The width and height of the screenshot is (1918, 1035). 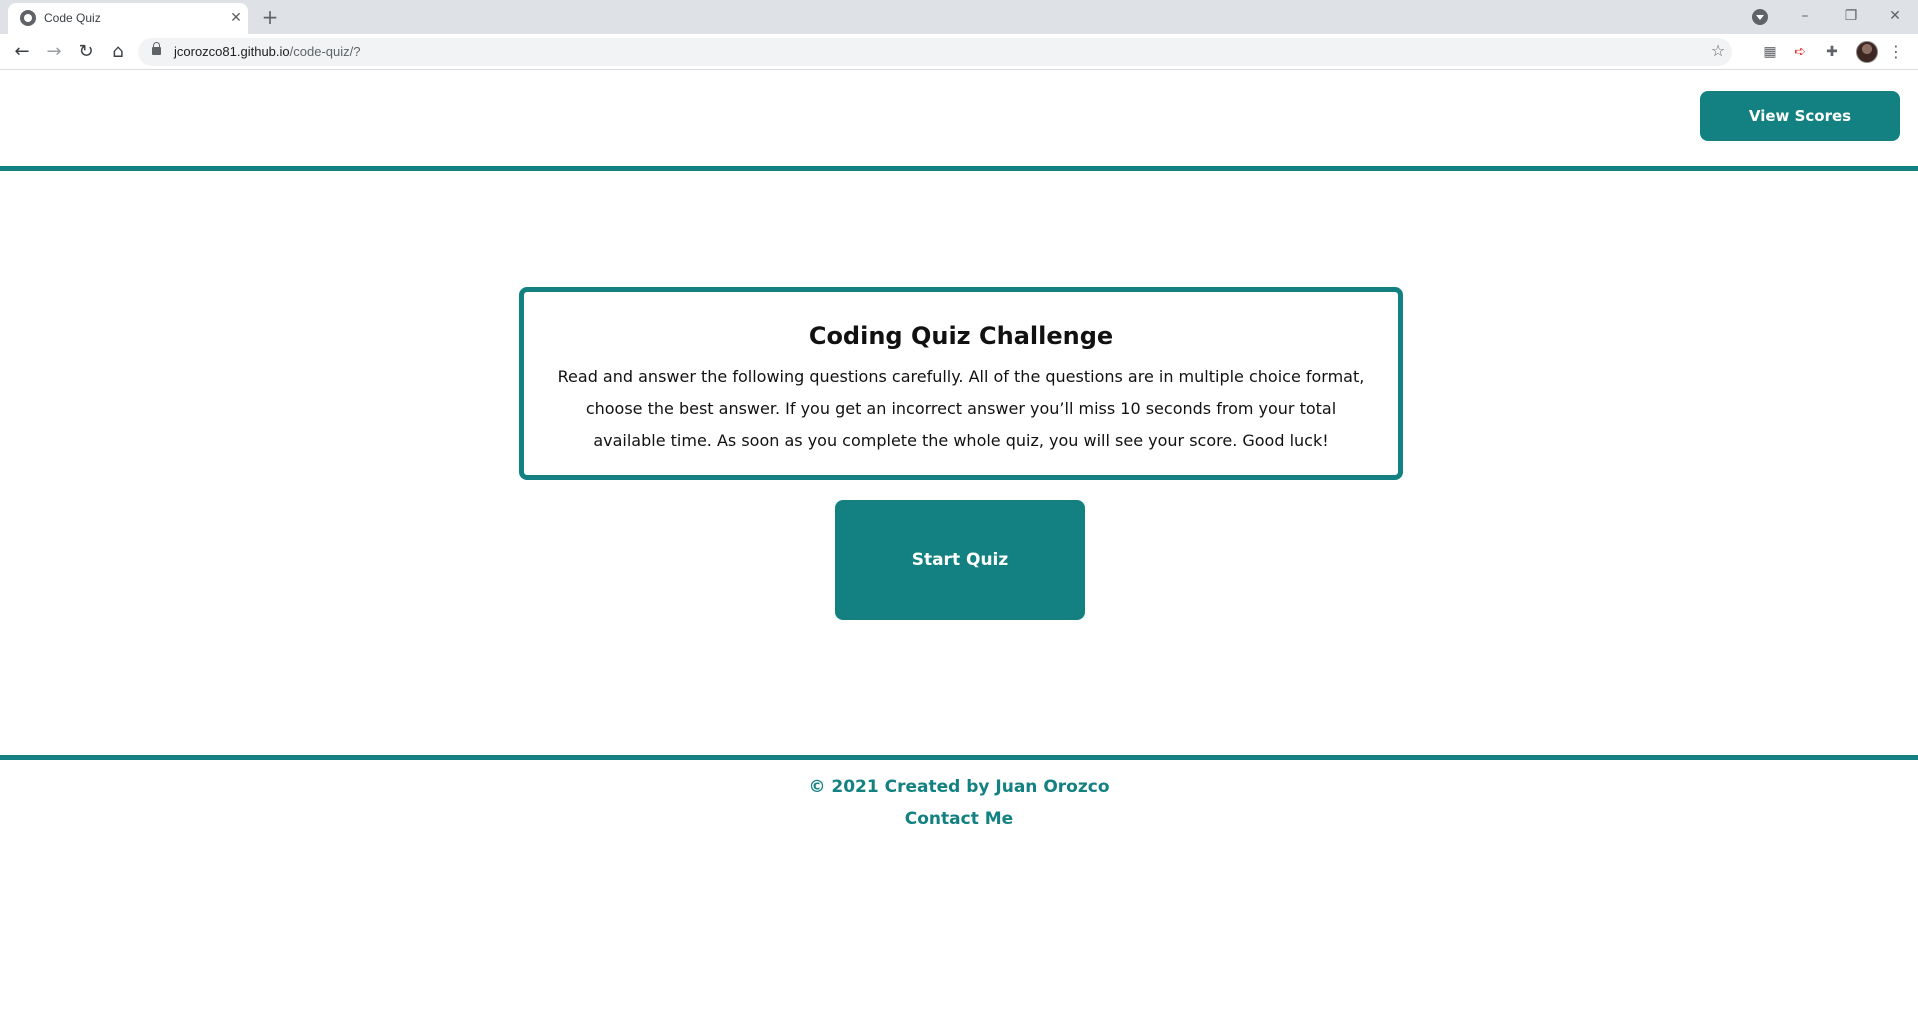 I want to click on window-minimize-button: –, so click(x=1805, y=16).